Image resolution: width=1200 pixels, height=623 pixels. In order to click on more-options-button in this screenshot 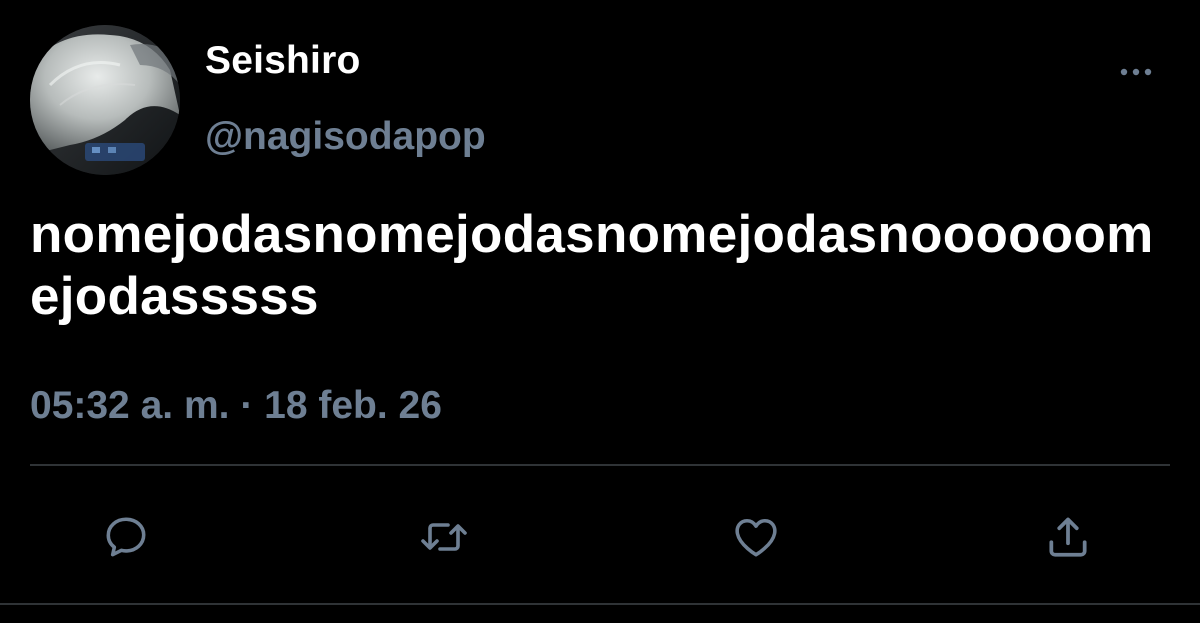, I will do `click(1136, 72)`.